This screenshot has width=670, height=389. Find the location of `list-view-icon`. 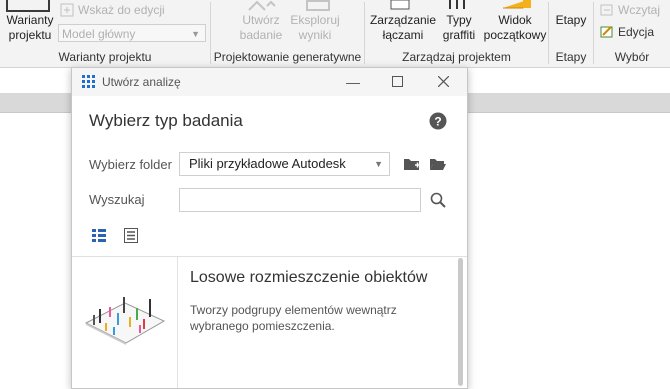

list-view-icon is located at coordinates (131, 235).